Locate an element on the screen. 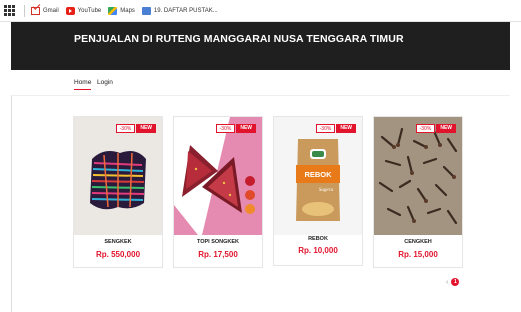 The width and height of the screenshot is (521, 312). product-image-rebok: REBOK Sagera is located at coordinates (318, 176).